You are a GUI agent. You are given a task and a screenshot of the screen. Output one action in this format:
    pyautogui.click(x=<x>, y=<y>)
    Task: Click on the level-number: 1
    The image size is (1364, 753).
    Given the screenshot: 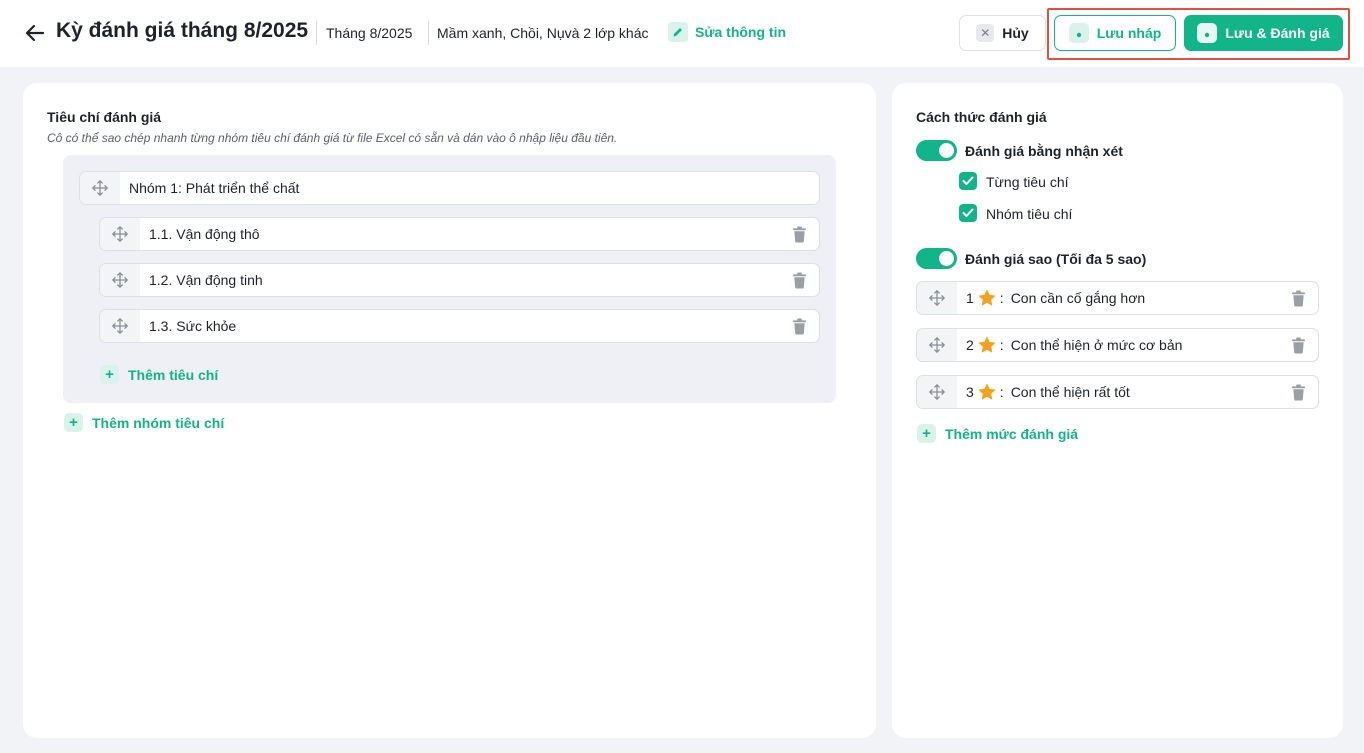 What is the action you would take?
    pyautogui.click(x=970, y=298)
    